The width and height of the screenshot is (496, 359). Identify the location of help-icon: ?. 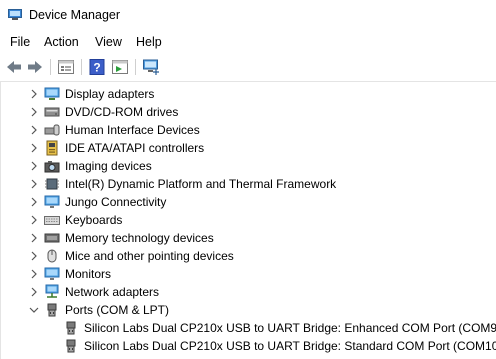
(97, 67).